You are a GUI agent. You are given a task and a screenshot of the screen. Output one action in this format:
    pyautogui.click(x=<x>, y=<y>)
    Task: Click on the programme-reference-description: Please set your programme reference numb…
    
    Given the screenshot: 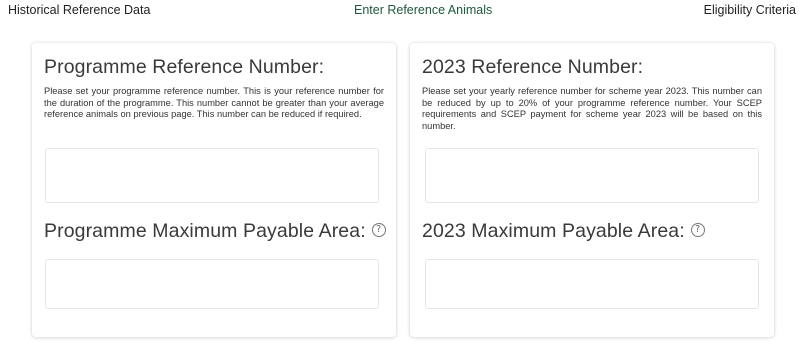 What is the action you would take?
    pyautogui.click(x=214, y=102)
    